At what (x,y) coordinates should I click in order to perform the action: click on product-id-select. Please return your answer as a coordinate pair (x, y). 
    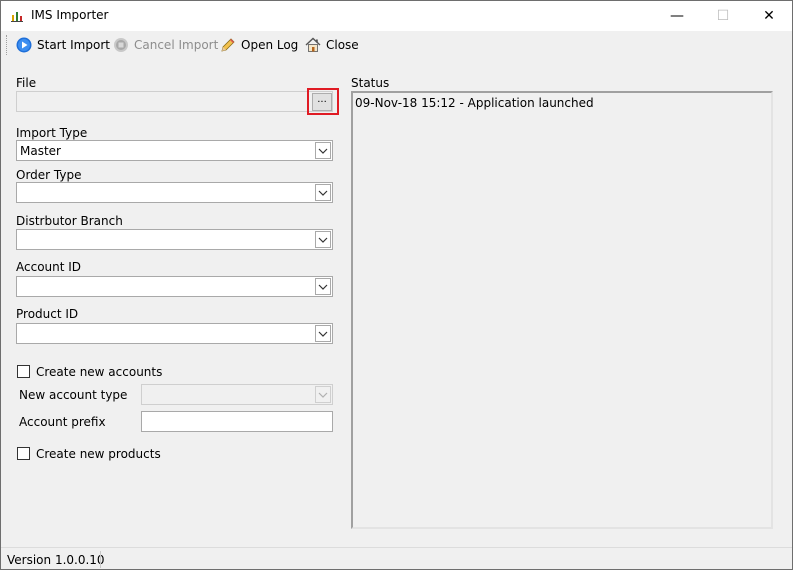
    Looking at the image, I should click on (174, 333).